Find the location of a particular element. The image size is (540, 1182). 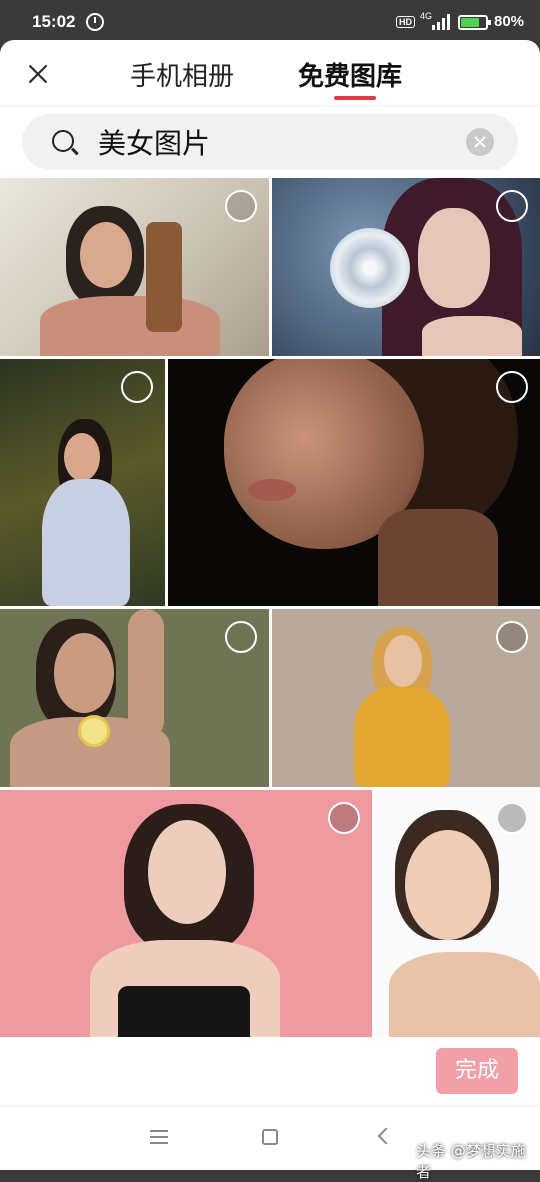

picker-footer: 完成 is located at coordinates (270, 1071).